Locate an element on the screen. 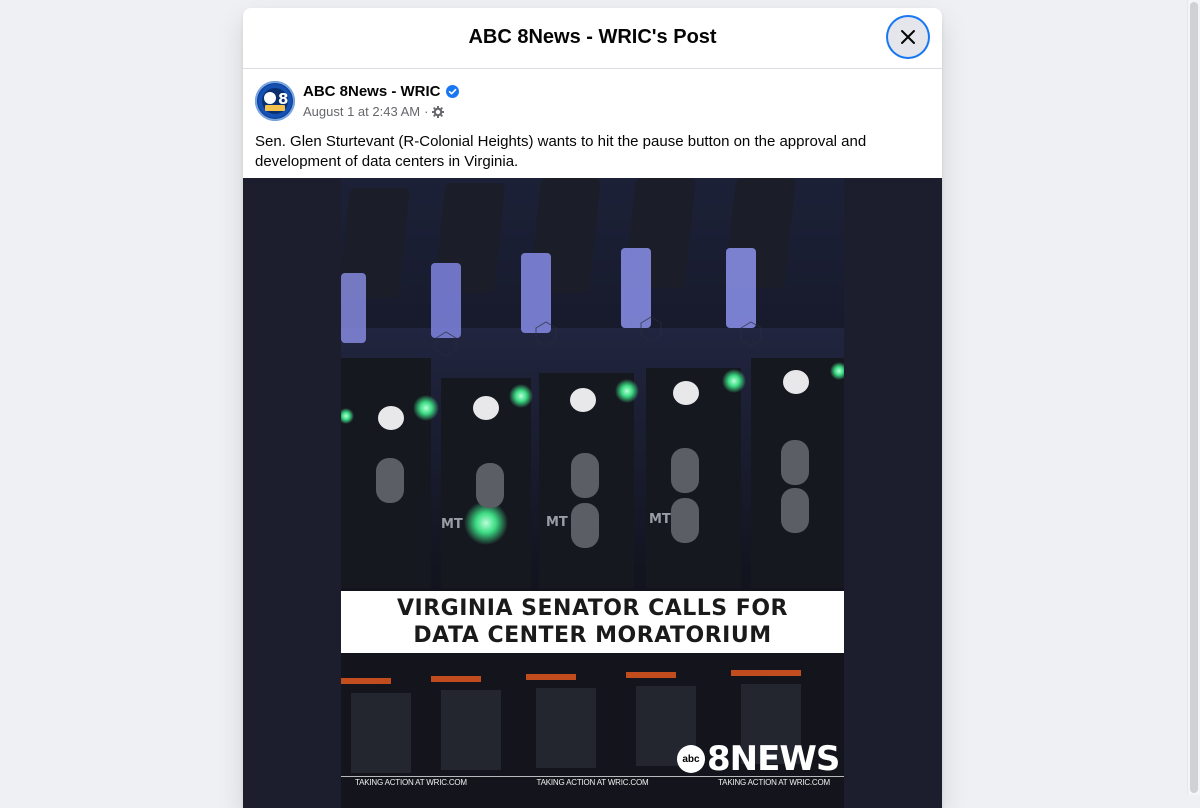  gear-icon is located at coordinates (438, 111).